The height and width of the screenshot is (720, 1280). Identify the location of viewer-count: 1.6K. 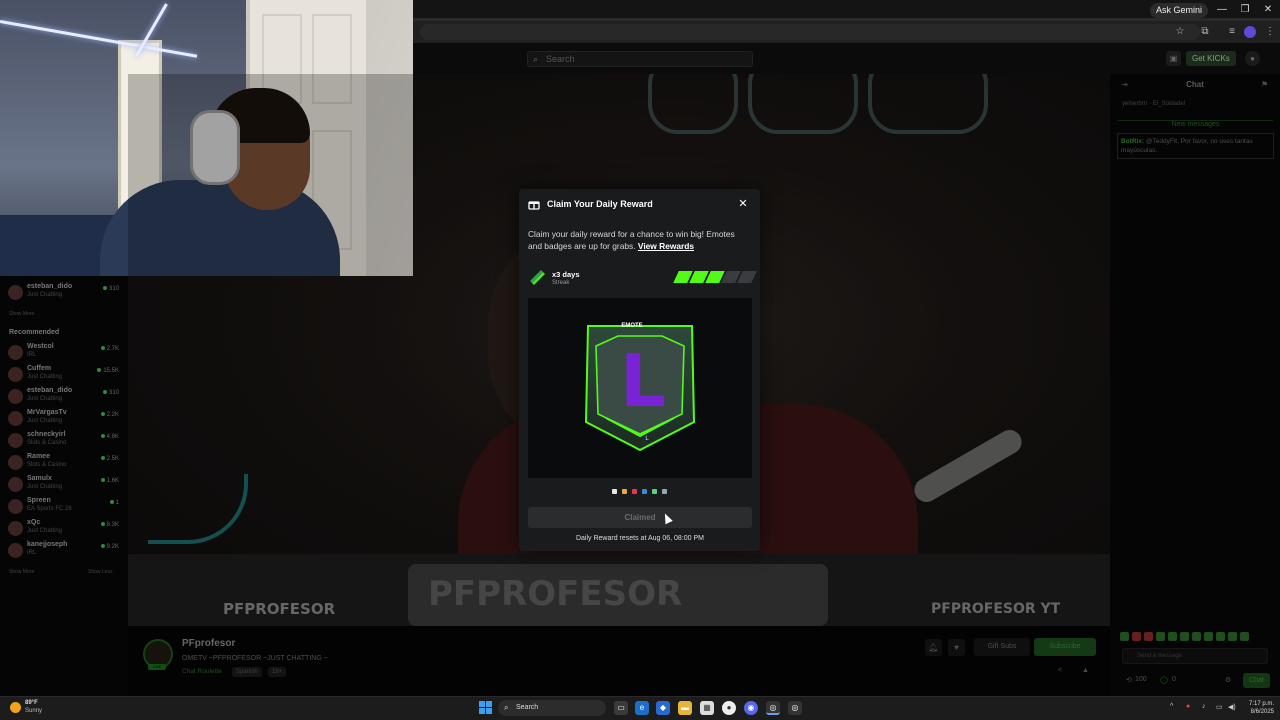
(110, 481).